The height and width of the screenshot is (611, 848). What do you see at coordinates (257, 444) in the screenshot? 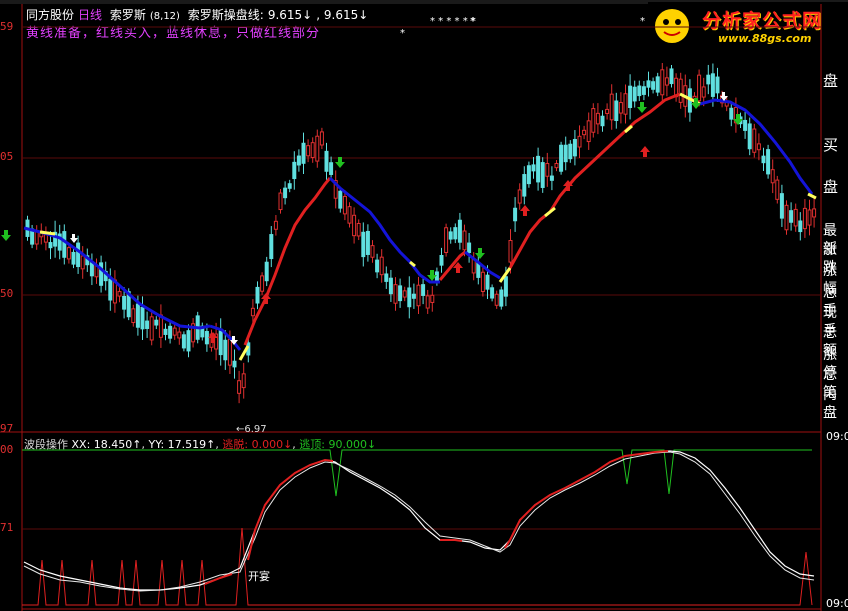
I see `sell-value: 逃脱: 0.000↓` at bounding box center [257, 444].